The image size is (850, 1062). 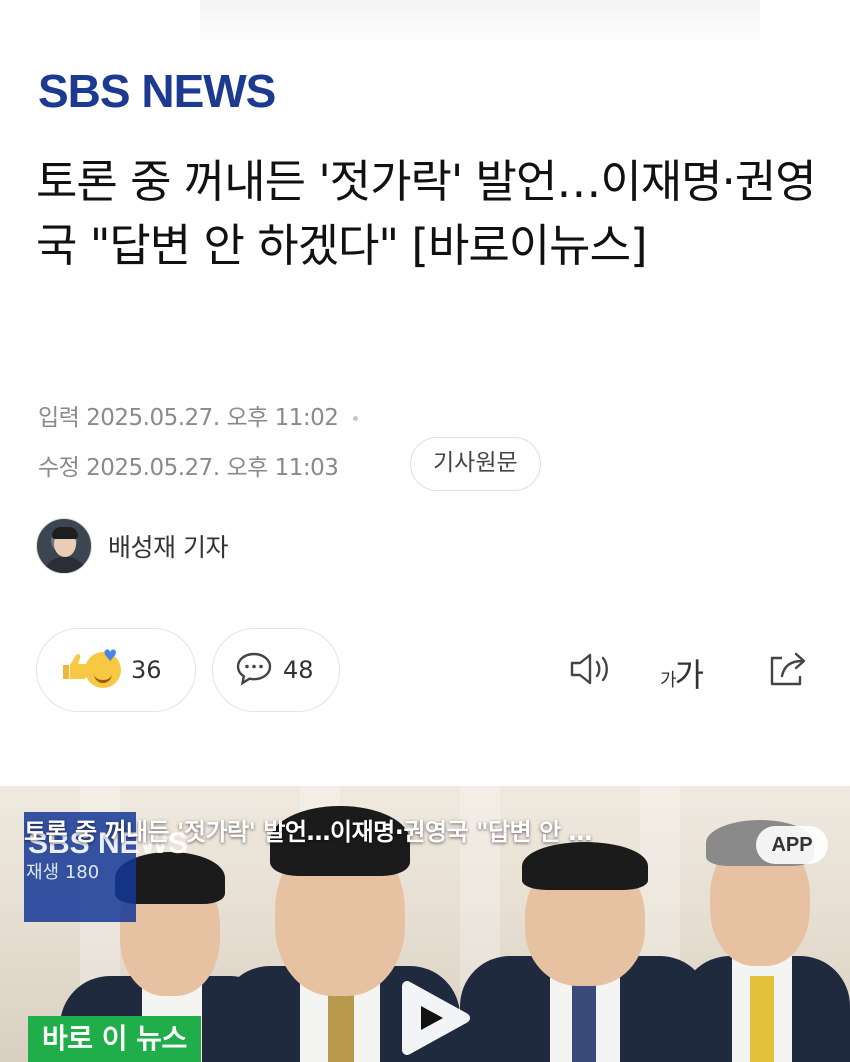 I want to click on app-badge: APP, so click(x=792, y=845).